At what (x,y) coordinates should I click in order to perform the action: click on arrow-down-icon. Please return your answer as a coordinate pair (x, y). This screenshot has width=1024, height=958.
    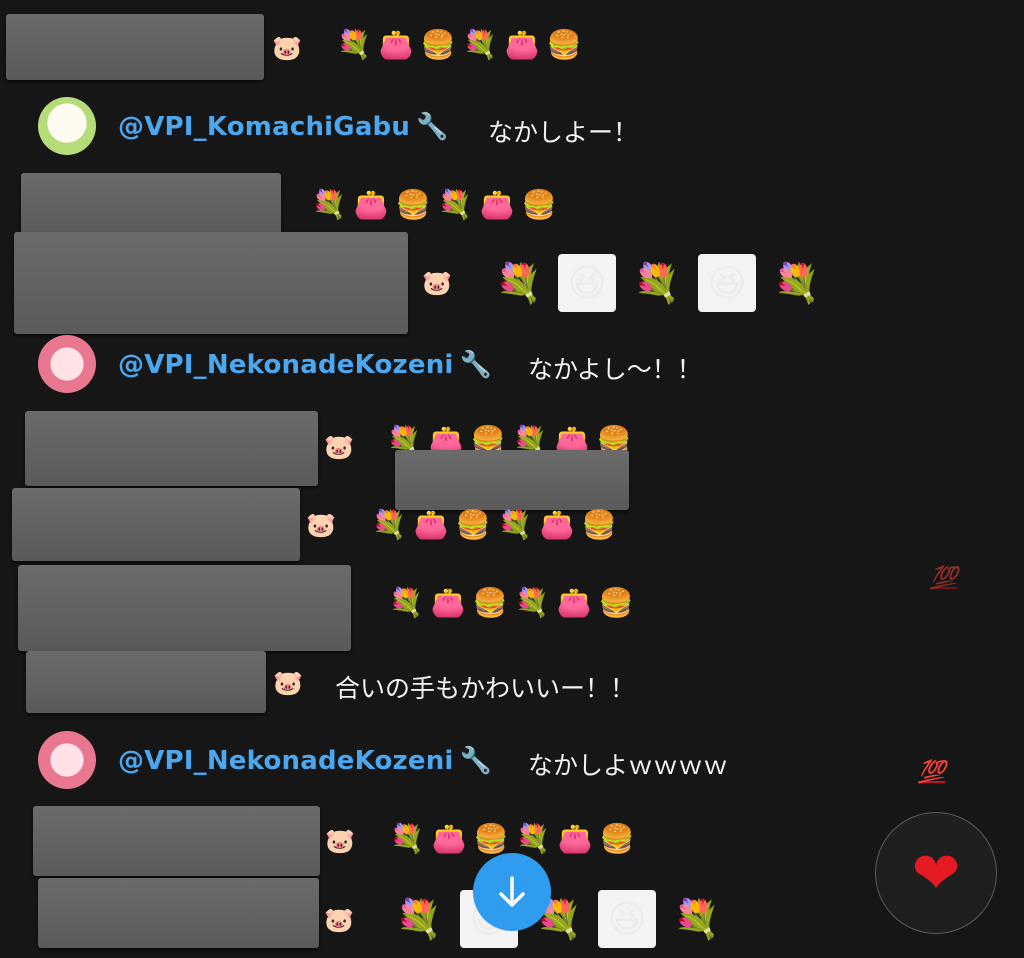
    Looking at the image, I should click on (512, 891).